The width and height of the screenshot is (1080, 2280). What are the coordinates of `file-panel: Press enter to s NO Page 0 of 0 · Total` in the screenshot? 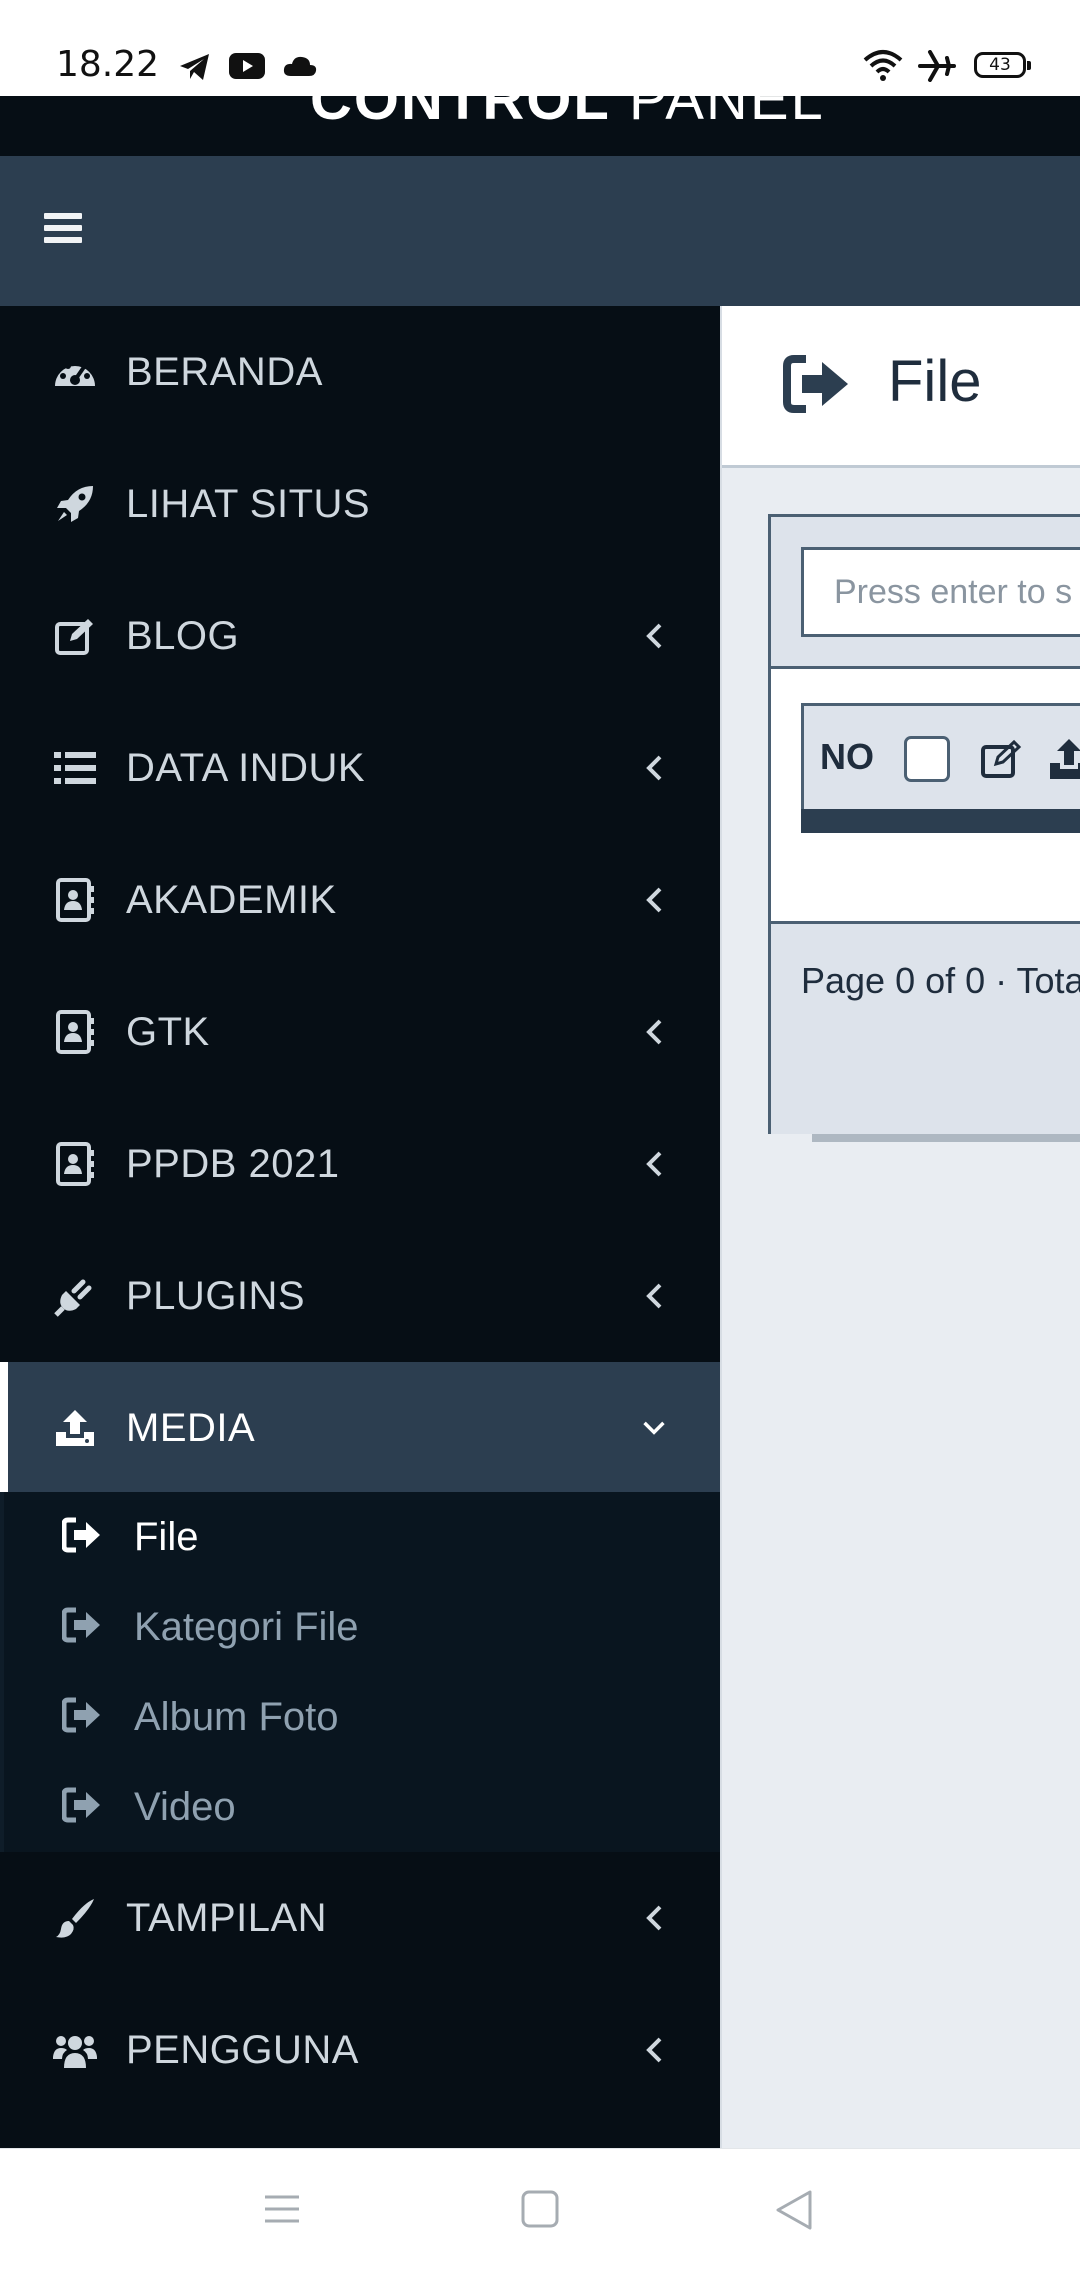 It's located at (924, 824).